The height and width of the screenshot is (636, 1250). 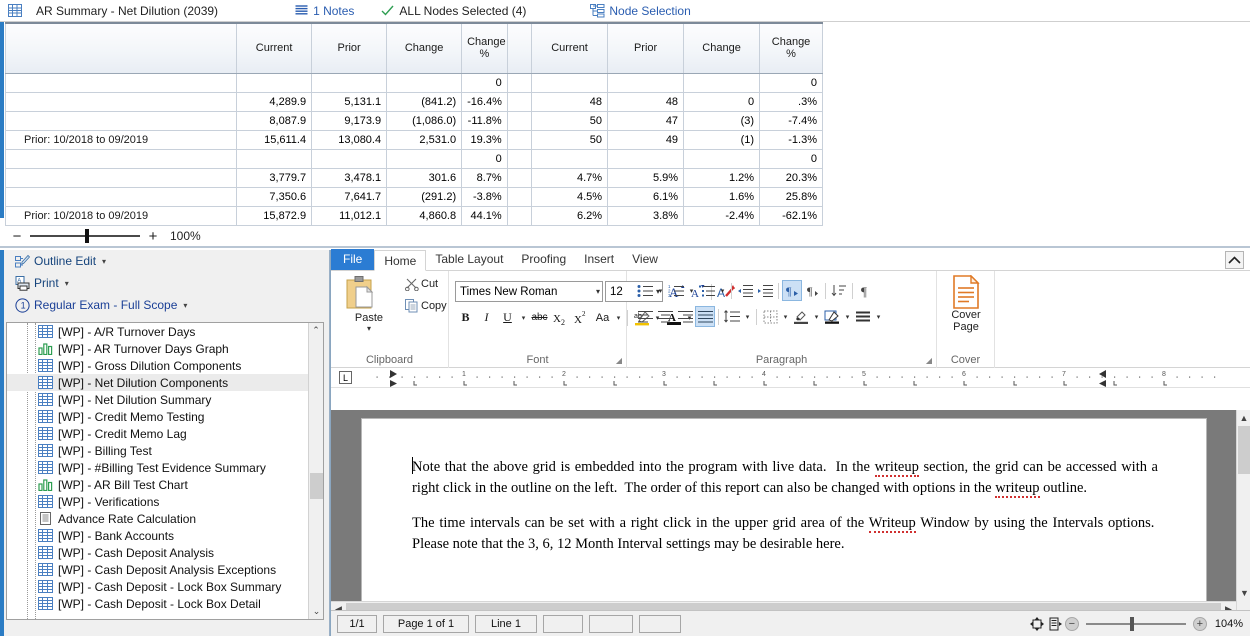 What do you see at coordinates (349, 48) in the screenshot?
I see `col-header-prior-1: Prior` at bounding box center [349, 48].